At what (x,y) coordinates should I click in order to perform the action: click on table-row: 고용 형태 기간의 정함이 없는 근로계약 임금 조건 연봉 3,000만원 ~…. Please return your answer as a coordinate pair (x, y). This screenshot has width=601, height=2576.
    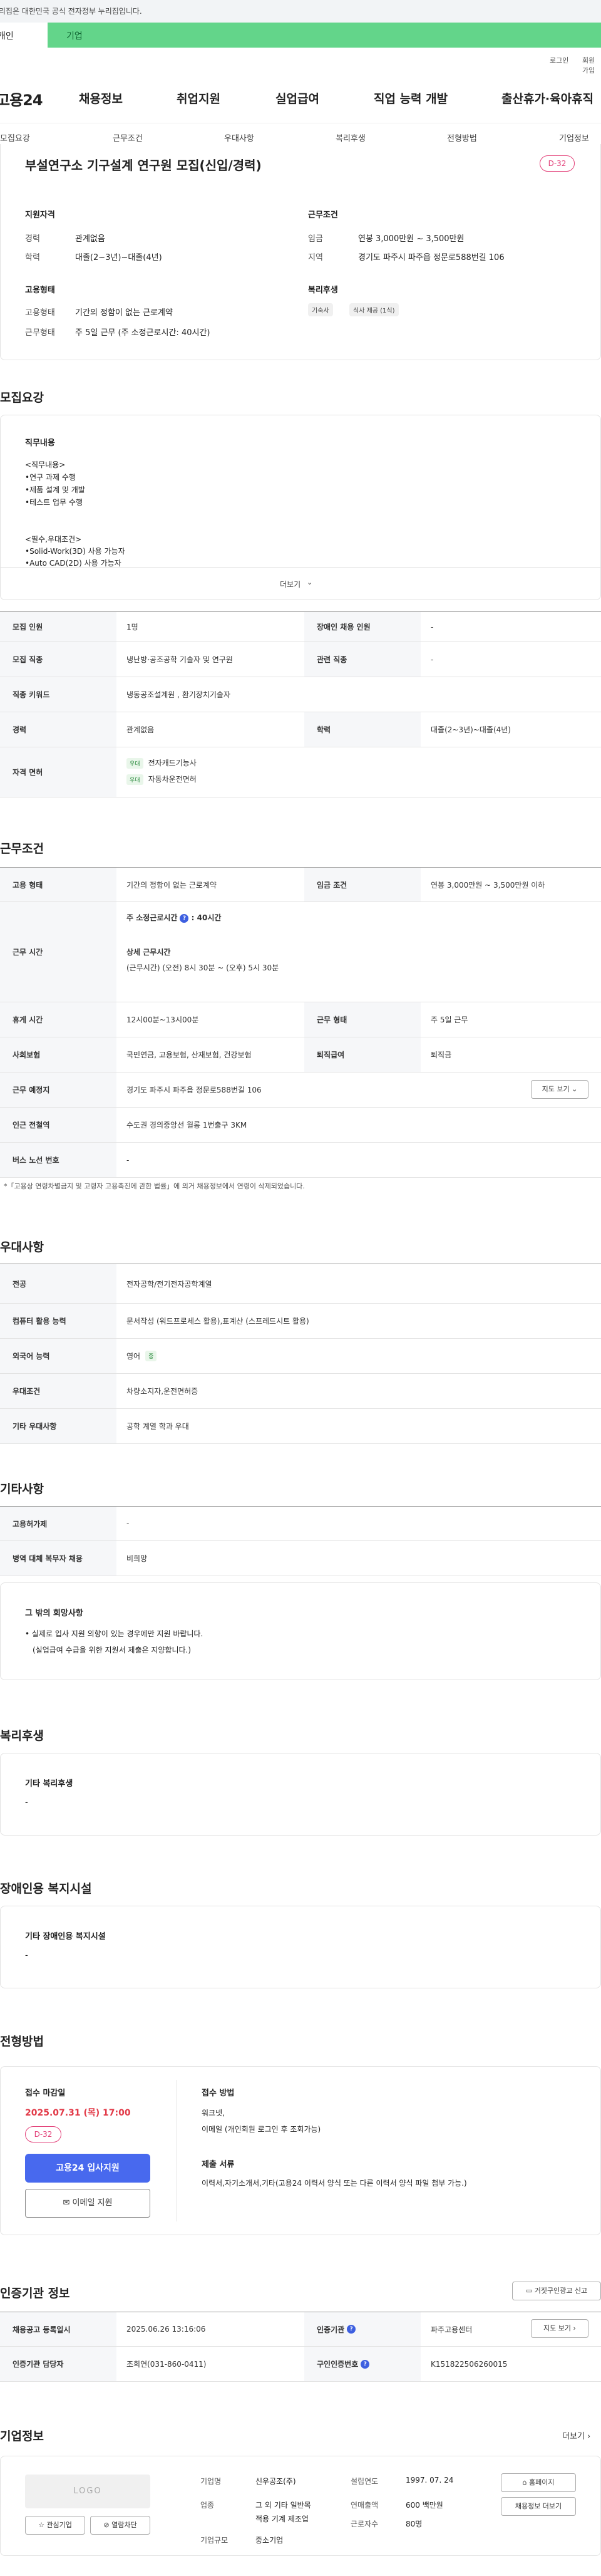
    Looking at the image, I should click on (300, 884).